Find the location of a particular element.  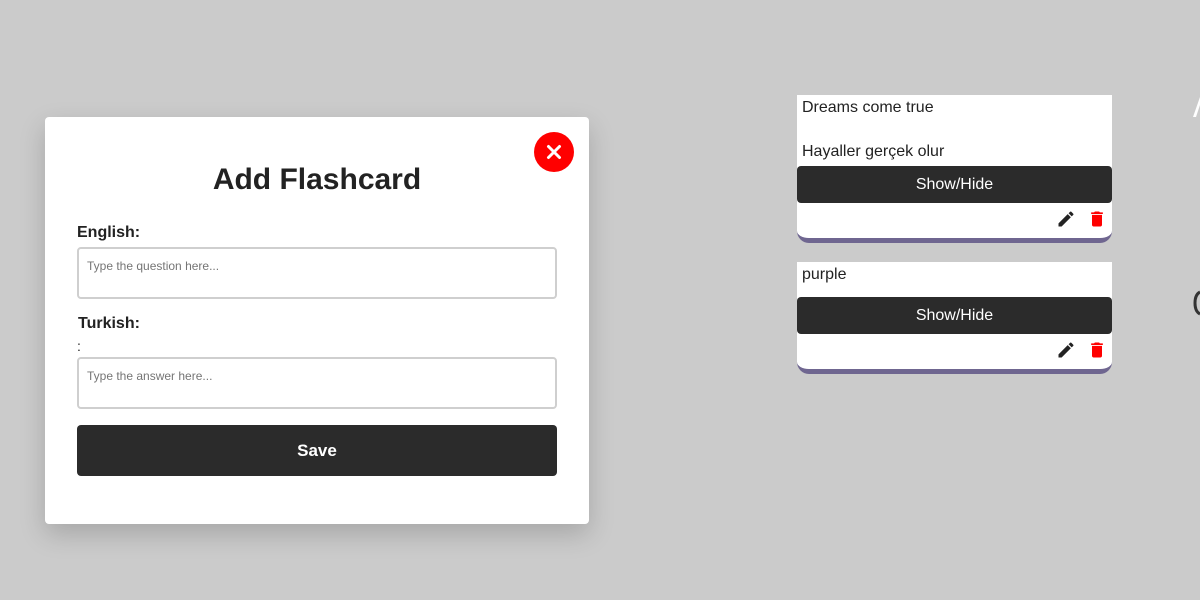

english-question-input is located at coordinates (317, 273).